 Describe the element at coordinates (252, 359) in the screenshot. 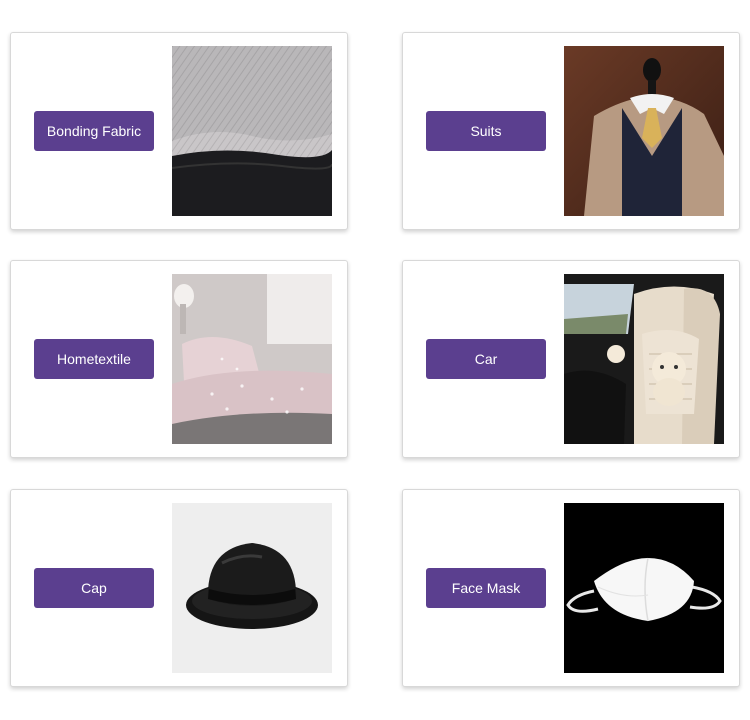

I see `bedding-photo` at that location.